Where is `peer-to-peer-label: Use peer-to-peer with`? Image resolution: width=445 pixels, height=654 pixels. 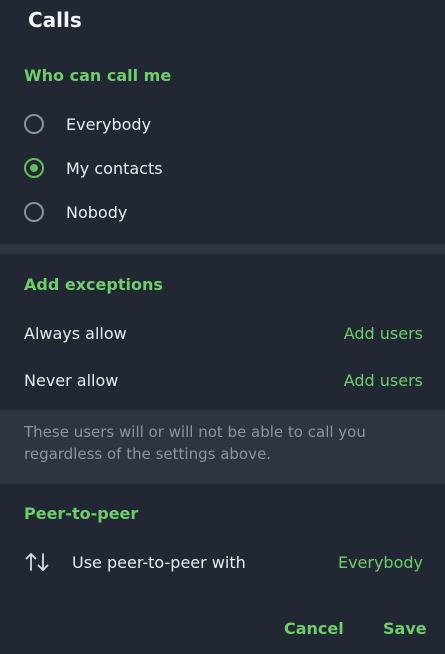
peer-to-peer-label: Use peer-to-peer with is located at coordinates (159, 562).